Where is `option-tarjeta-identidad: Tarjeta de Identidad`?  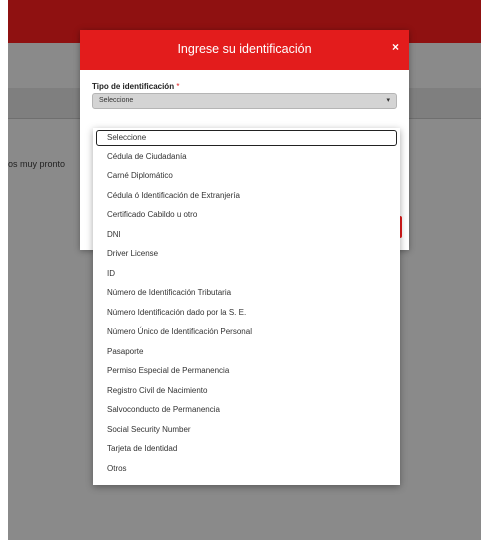
option-tarjeta-identidad: Tarjeta de Identidad is located at coordinates (246, 449).